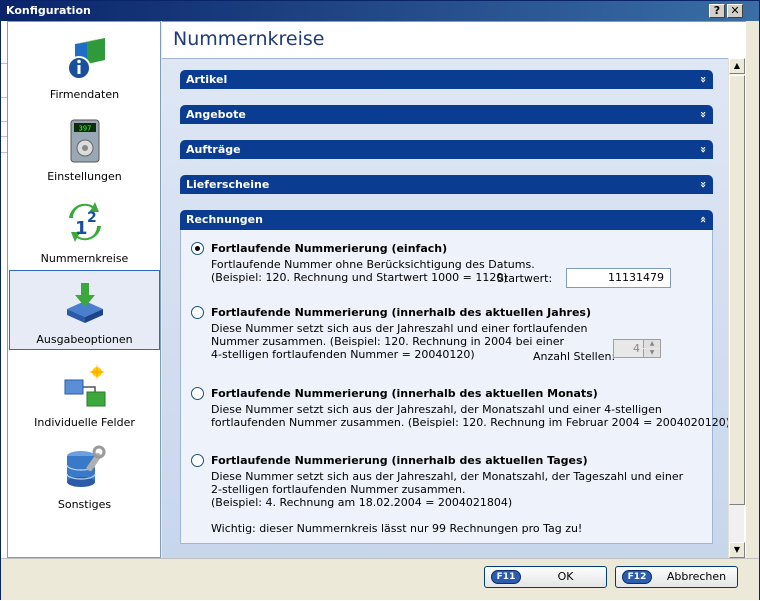 The image size is (760, 601). I want to click on f12-key-badge: F12, so click(637, 577).